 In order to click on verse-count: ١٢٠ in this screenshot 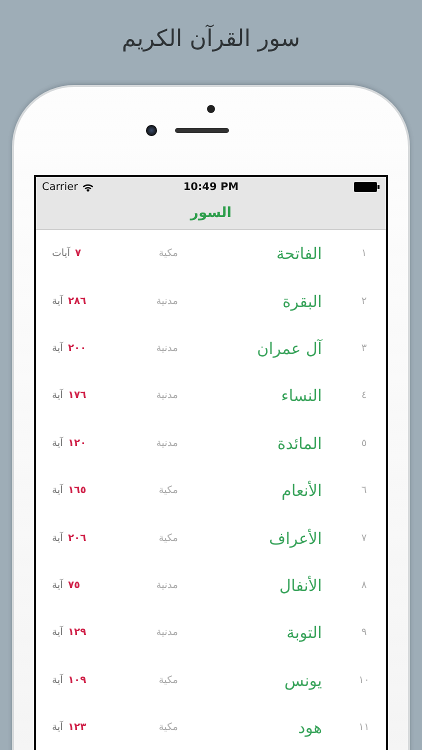, I will do `click(77, 443)`.